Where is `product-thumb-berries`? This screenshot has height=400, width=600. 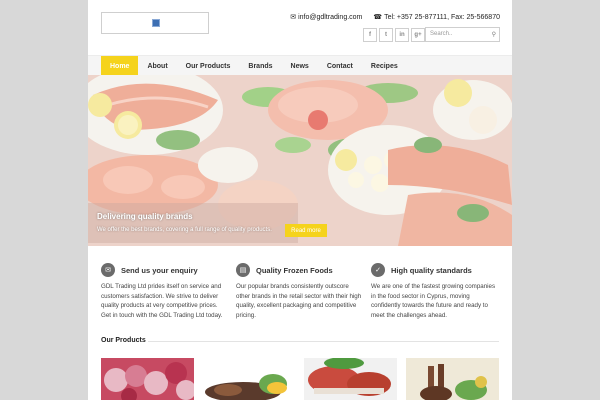
product-thumb-berries is located at coordinates (147, 379).